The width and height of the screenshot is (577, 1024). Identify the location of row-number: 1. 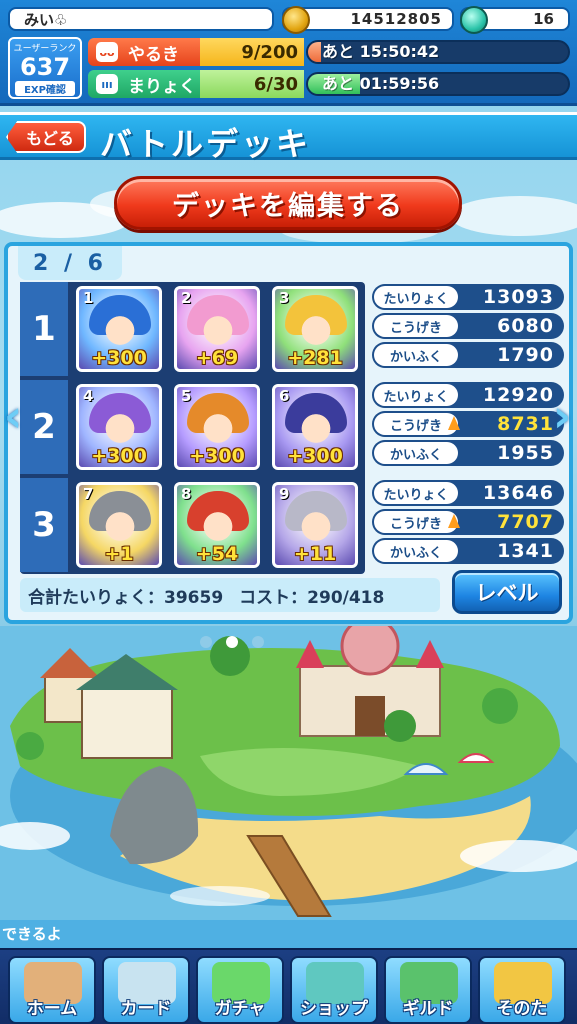
(44, 329).